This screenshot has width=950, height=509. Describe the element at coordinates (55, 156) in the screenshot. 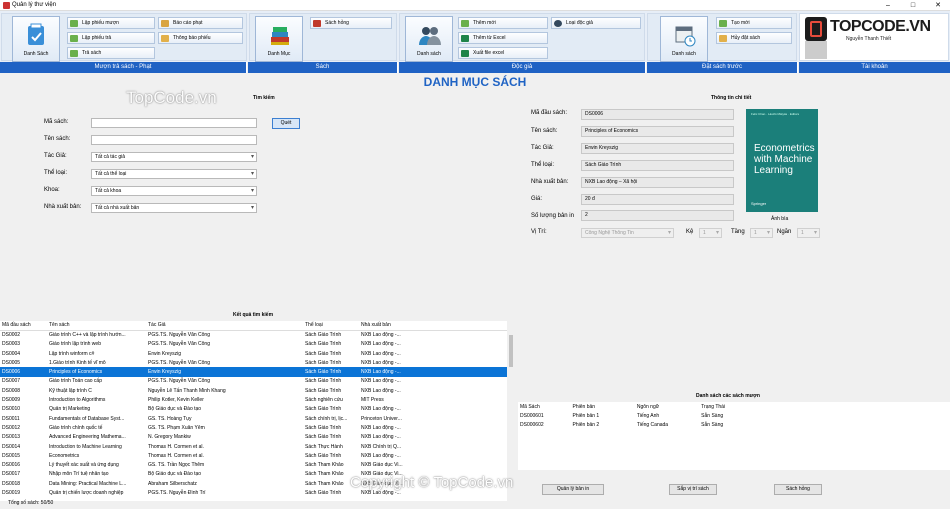

I see `tac-gia-label: Tác Giả:` at that location.